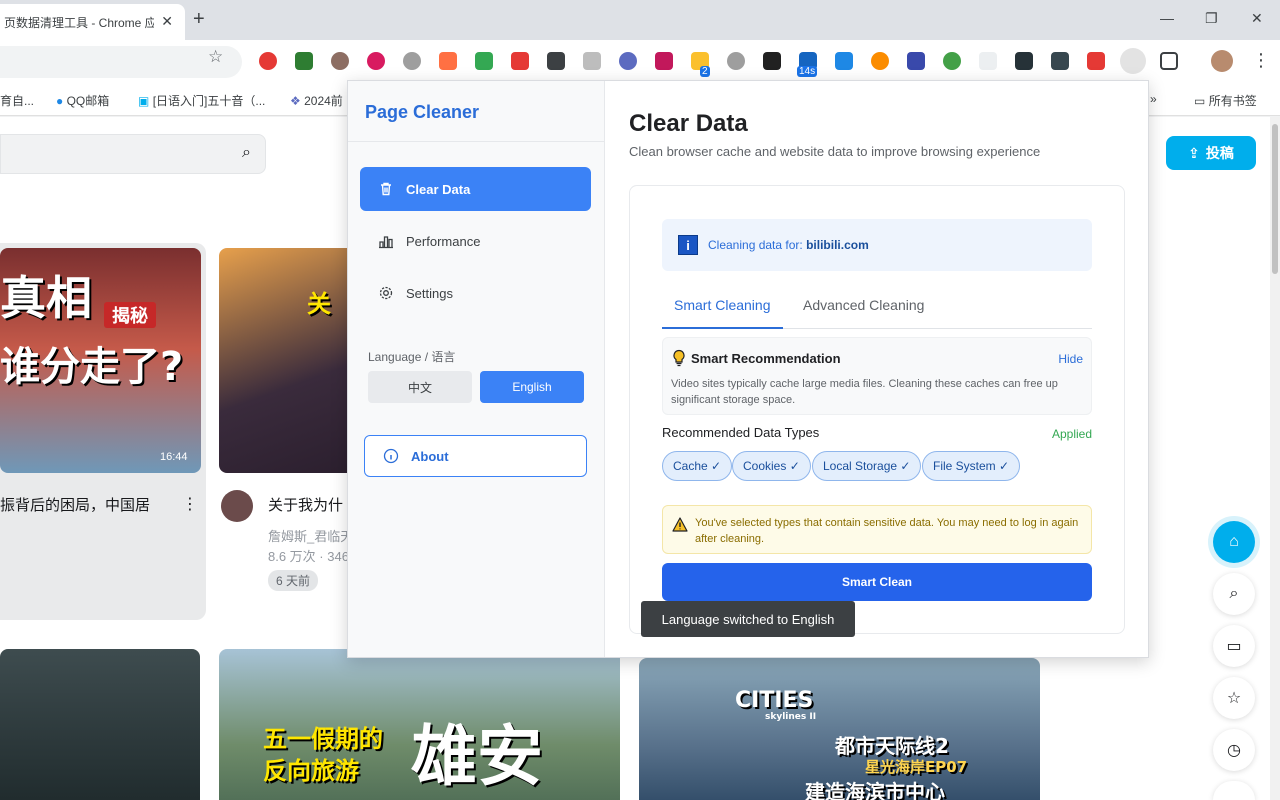  I want to click on bookmark-item: ● QQ邮箱, so click(82, 100).